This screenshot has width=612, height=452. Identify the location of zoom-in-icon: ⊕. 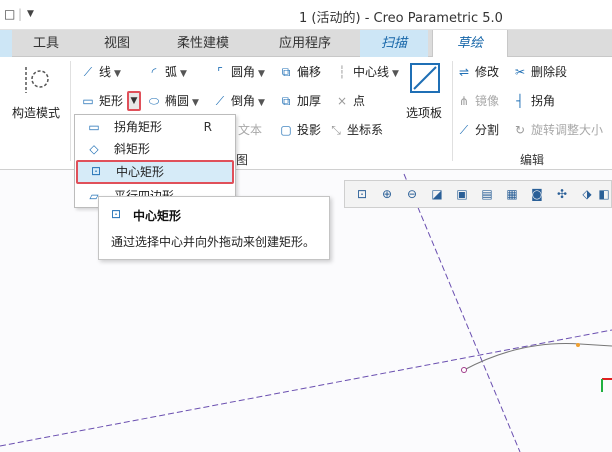
(387, 194).